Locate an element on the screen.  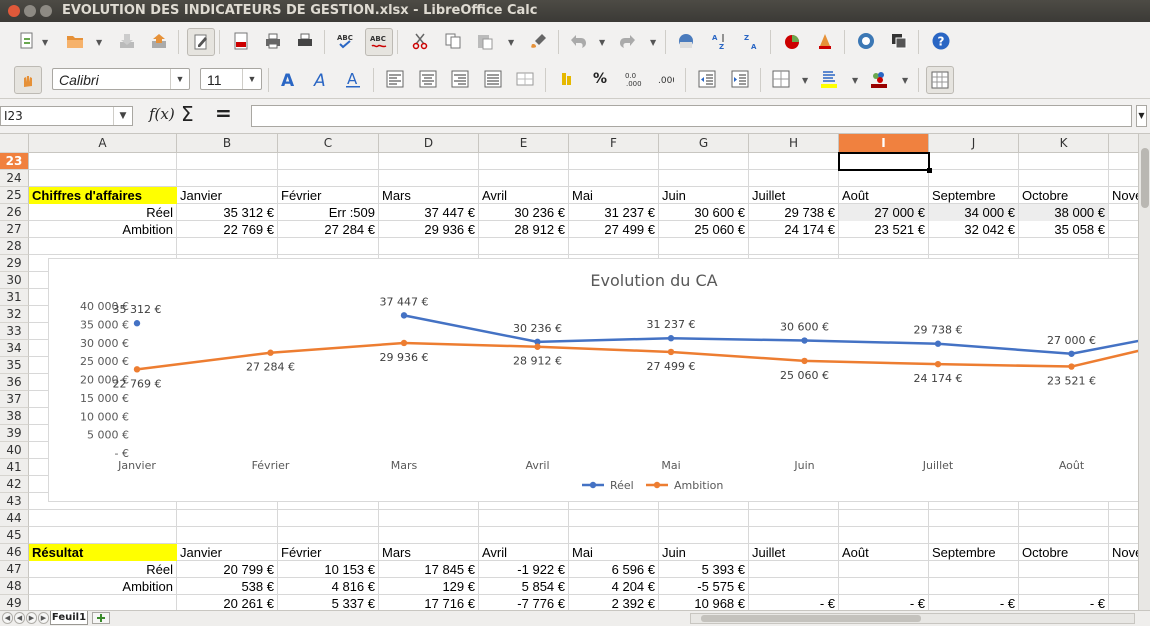
column-header-a: A is located at coordinates (103, 143).